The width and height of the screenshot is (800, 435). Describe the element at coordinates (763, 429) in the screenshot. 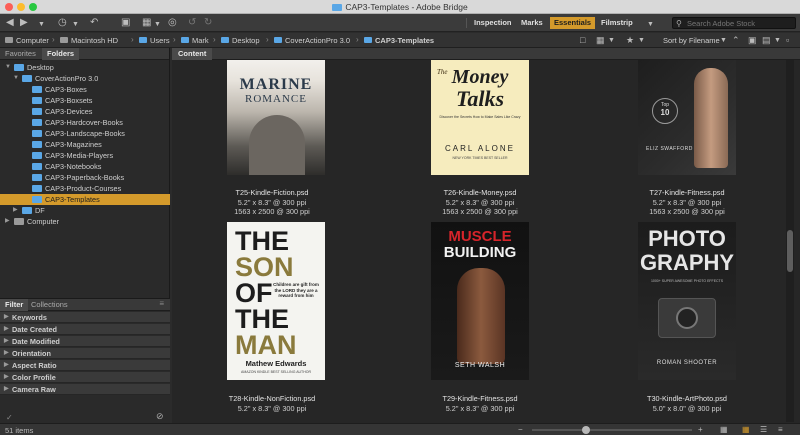

I see `view-details-icon: ☰` at that location.